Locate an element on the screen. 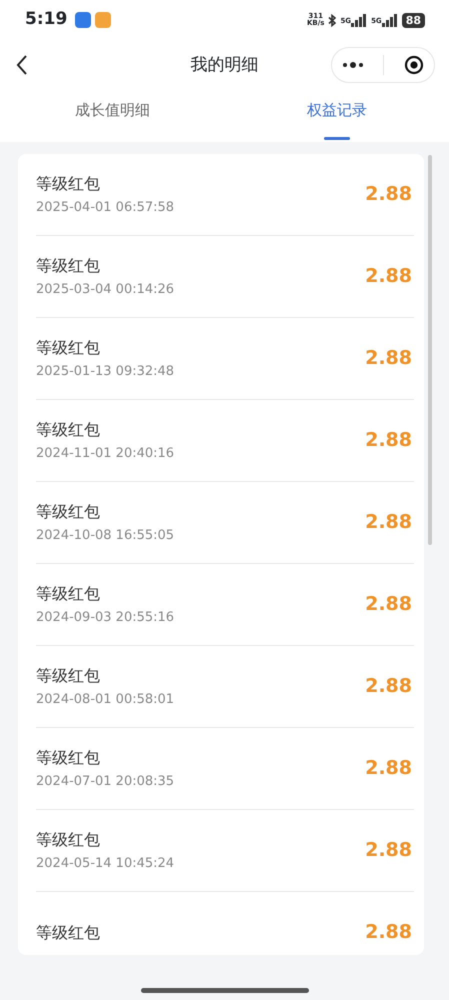 Image resolution: width=449 pixels, height=1000 pixels. record-time: 2024-05-14 10:45:24 is located at coordinates (105, 863).